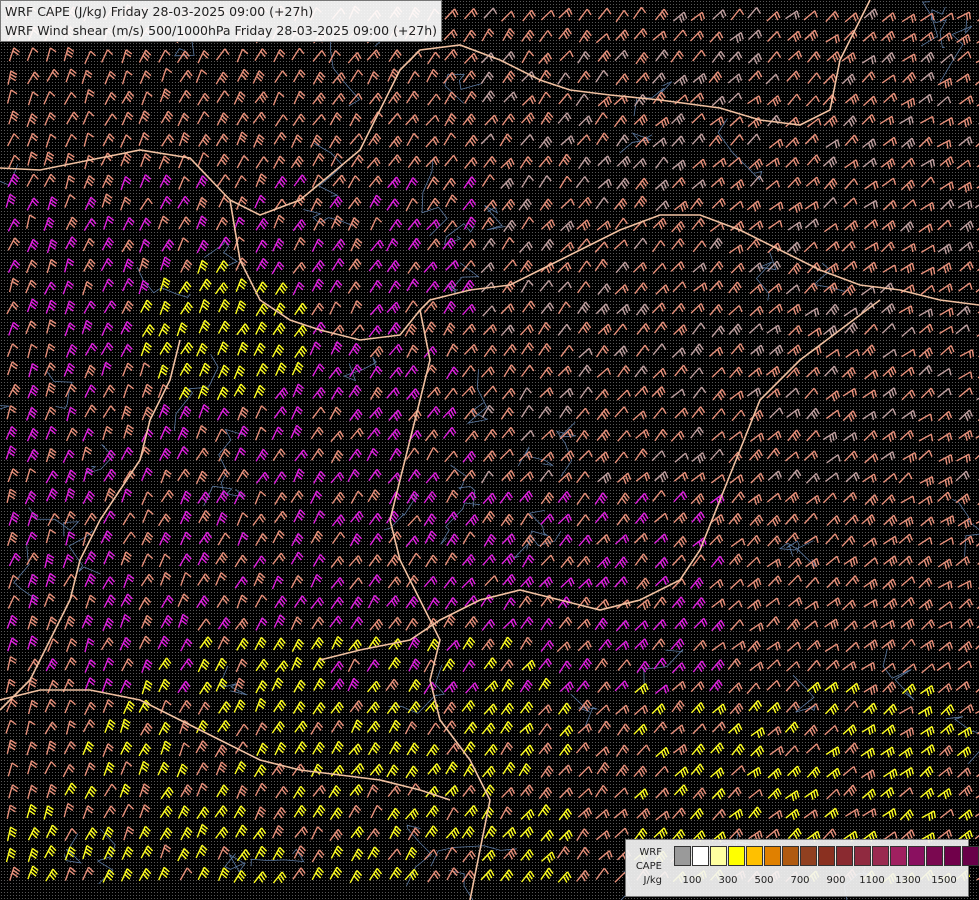 Image resolution: width=979 pixels, height=900 pixels. Describe the element at coordinates (764, 880) in the screenshot. I see `legend-tick-label: 500` at that location.